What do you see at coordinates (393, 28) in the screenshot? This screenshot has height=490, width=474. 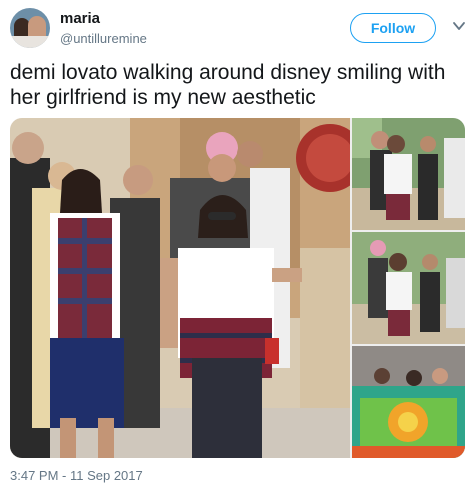 I see `follow-button: Follow` at bounding box center [393, 28].